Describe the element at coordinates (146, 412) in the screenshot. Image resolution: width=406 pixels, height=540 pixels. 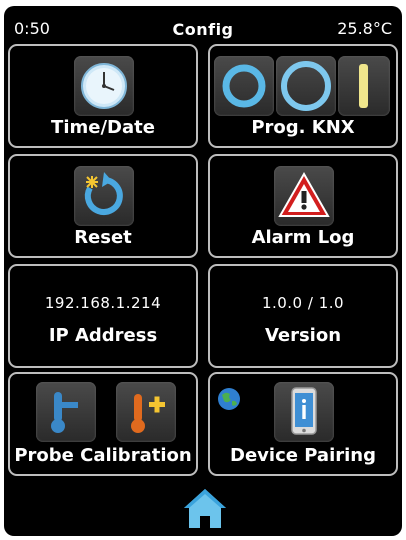
I see `thermometer-plus-icon` at that location.